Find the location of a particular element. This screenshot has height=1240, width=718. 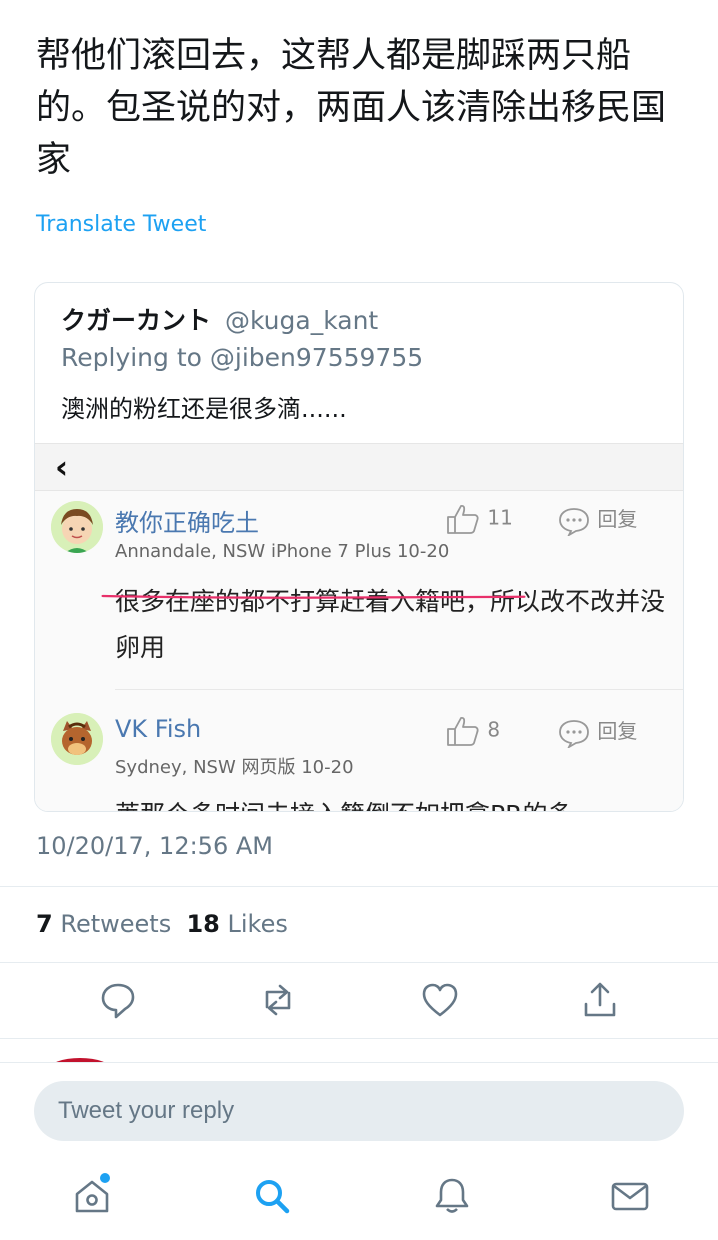

tweet-stats: 7 Retweets 18 Likes is located at coordinates (162, 924).